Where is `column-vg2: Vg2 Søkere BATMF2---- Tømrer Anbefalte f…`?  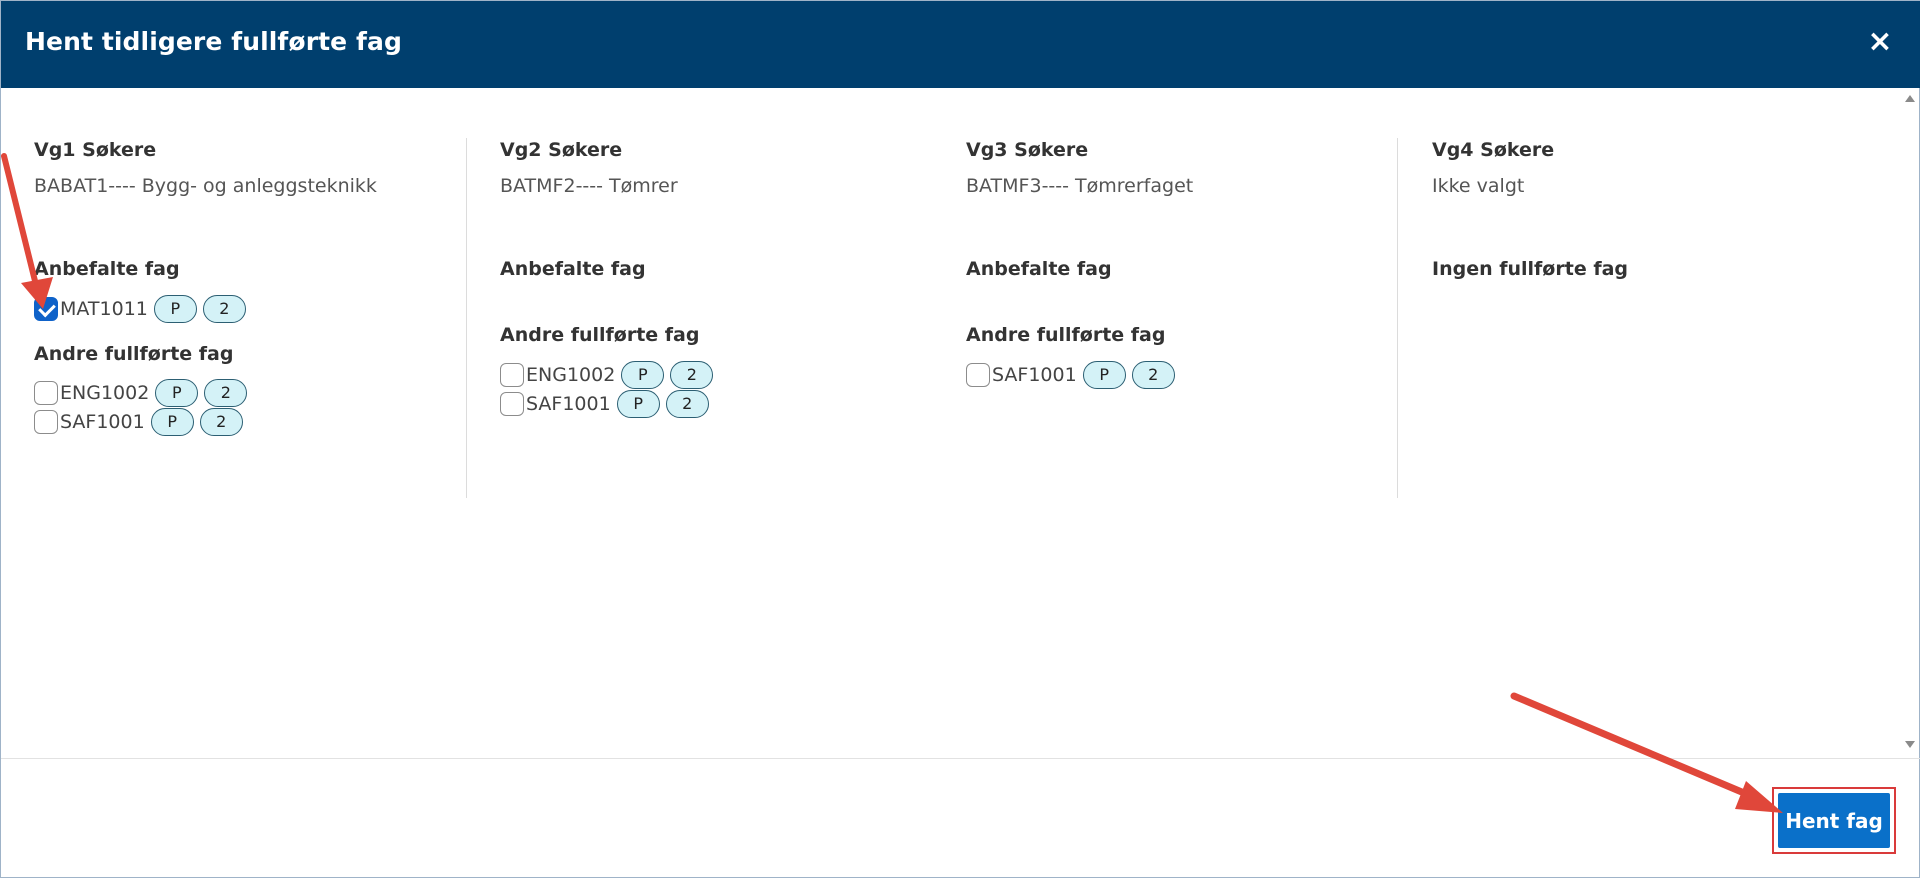
column-vg2: Vg2 Søkere BATMF2---- Tømrer Anbefalte f… is located at coordinates (700, 278).